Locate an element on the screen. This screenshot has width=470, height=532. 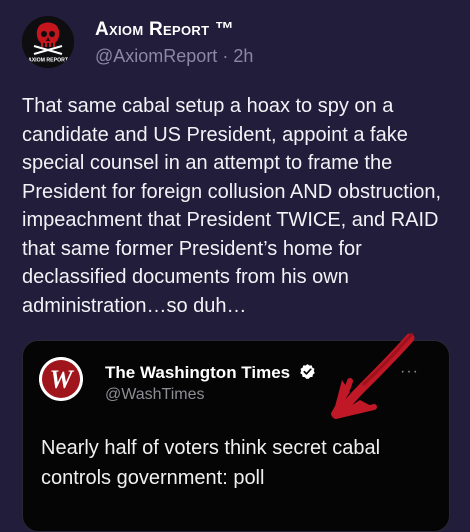
washington-times-logo-icon: W is located at coordinates (61, 379).